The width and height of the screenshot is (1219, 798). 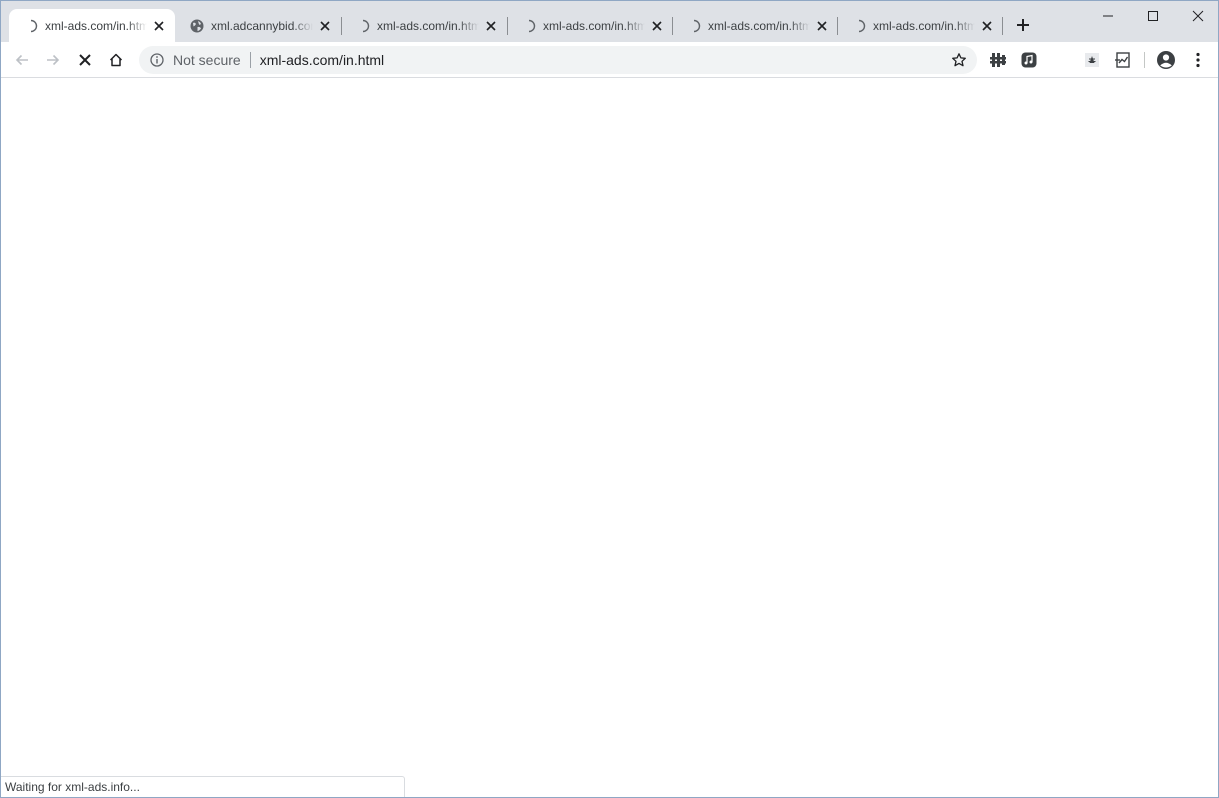 I want to click on menu-button, so click(x=1198, y=60).